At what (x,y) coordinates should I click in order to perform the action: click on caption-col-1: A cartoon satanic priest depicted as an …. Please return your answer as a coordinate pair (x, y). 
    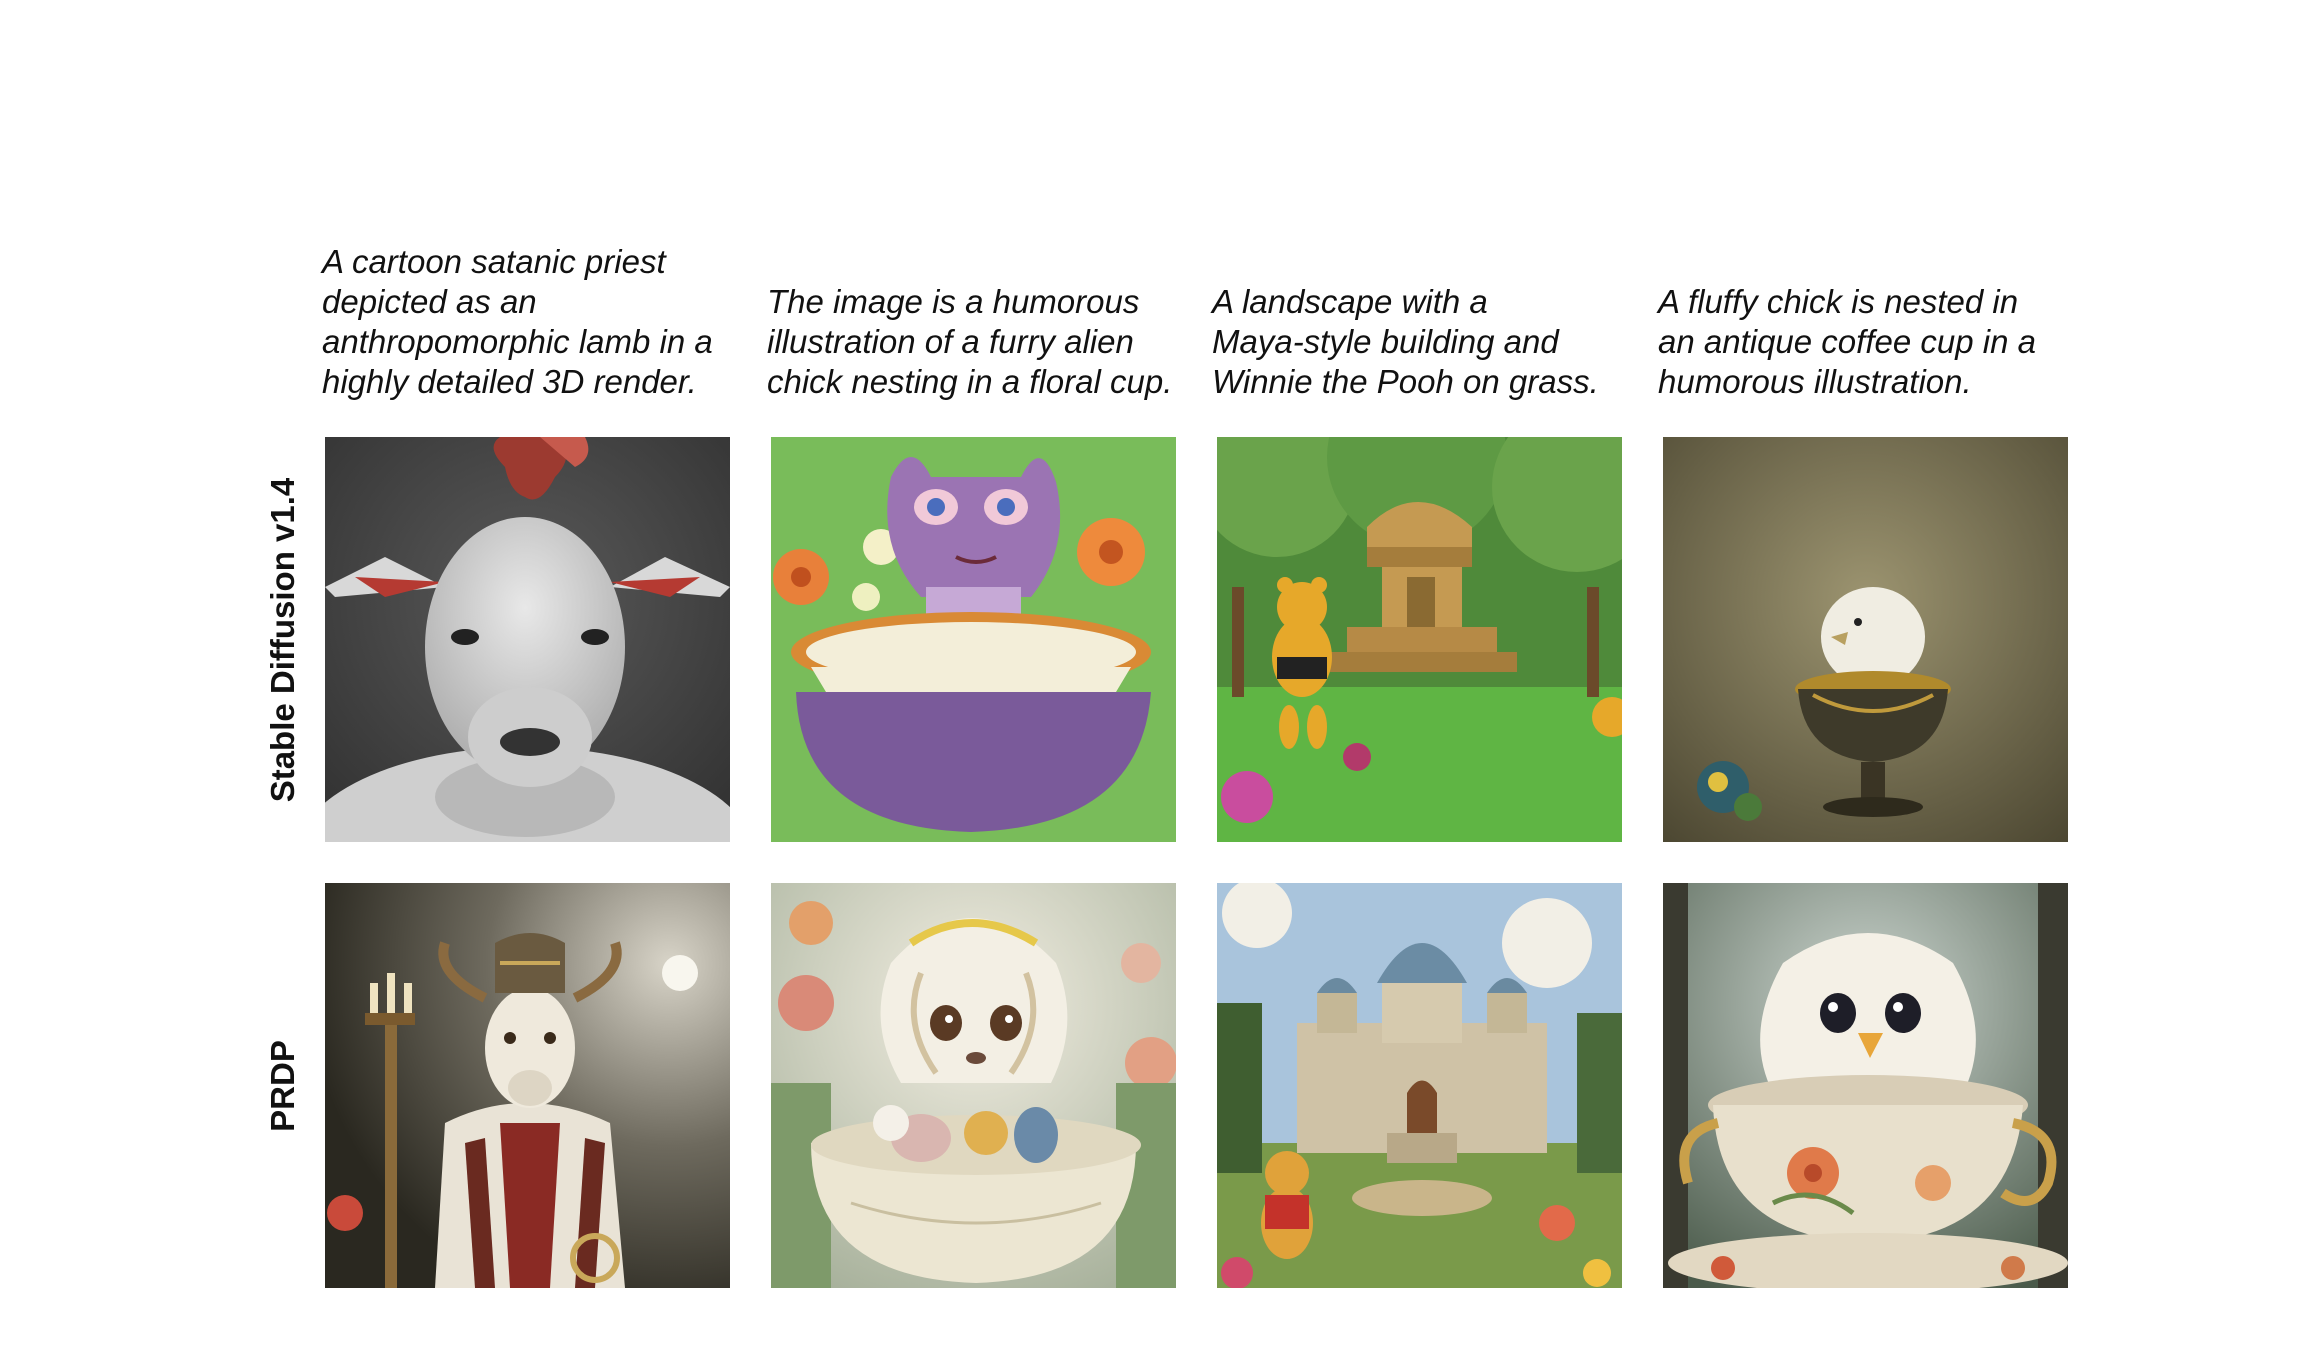
    Looking at the image, I should click on (529, 317).